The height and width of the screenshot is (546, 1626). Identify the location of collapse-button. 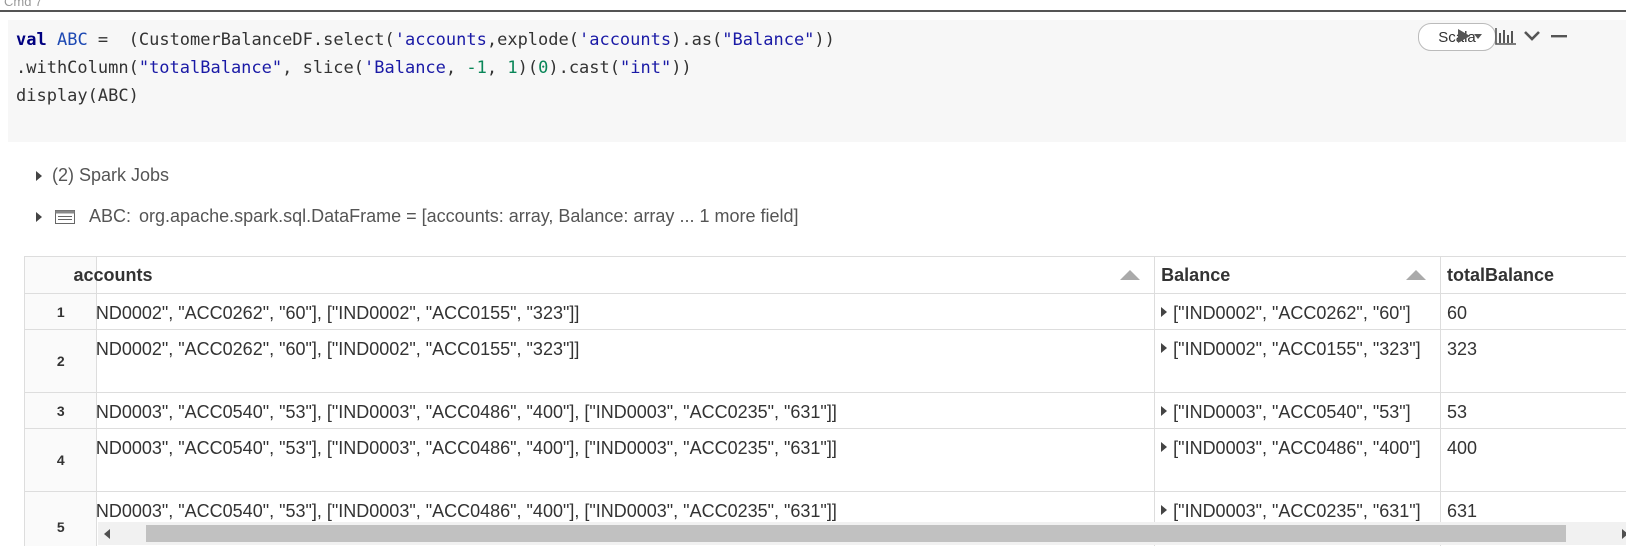
(1532, 36).